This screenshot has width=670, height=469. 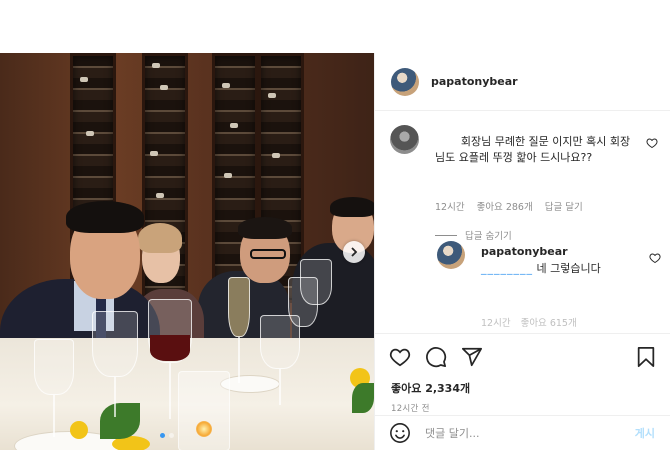 I want to click on reply-text: ________ 네 그렇습니다, so click(x=561, y=269).